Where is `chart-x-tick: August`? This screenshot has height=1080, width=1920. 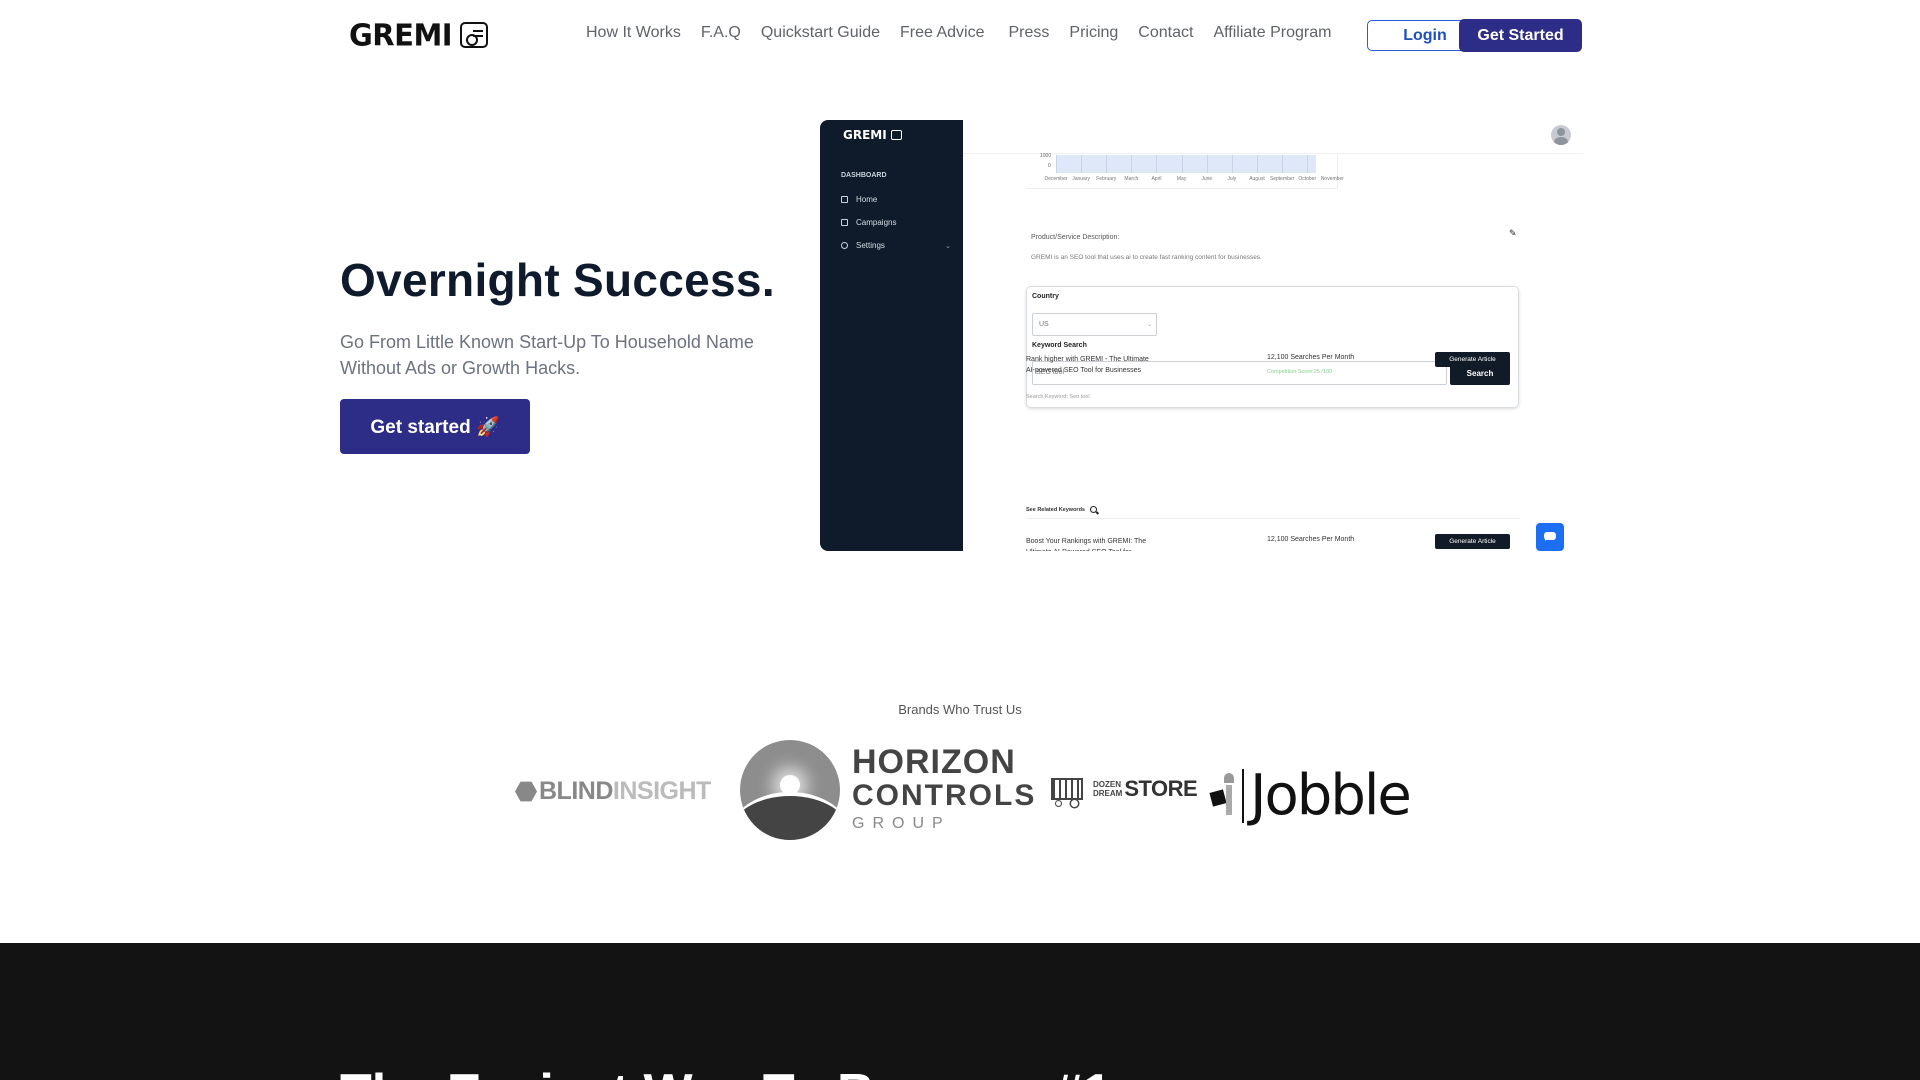 chart-x-tick: August is located at coordinates (1257, 179).